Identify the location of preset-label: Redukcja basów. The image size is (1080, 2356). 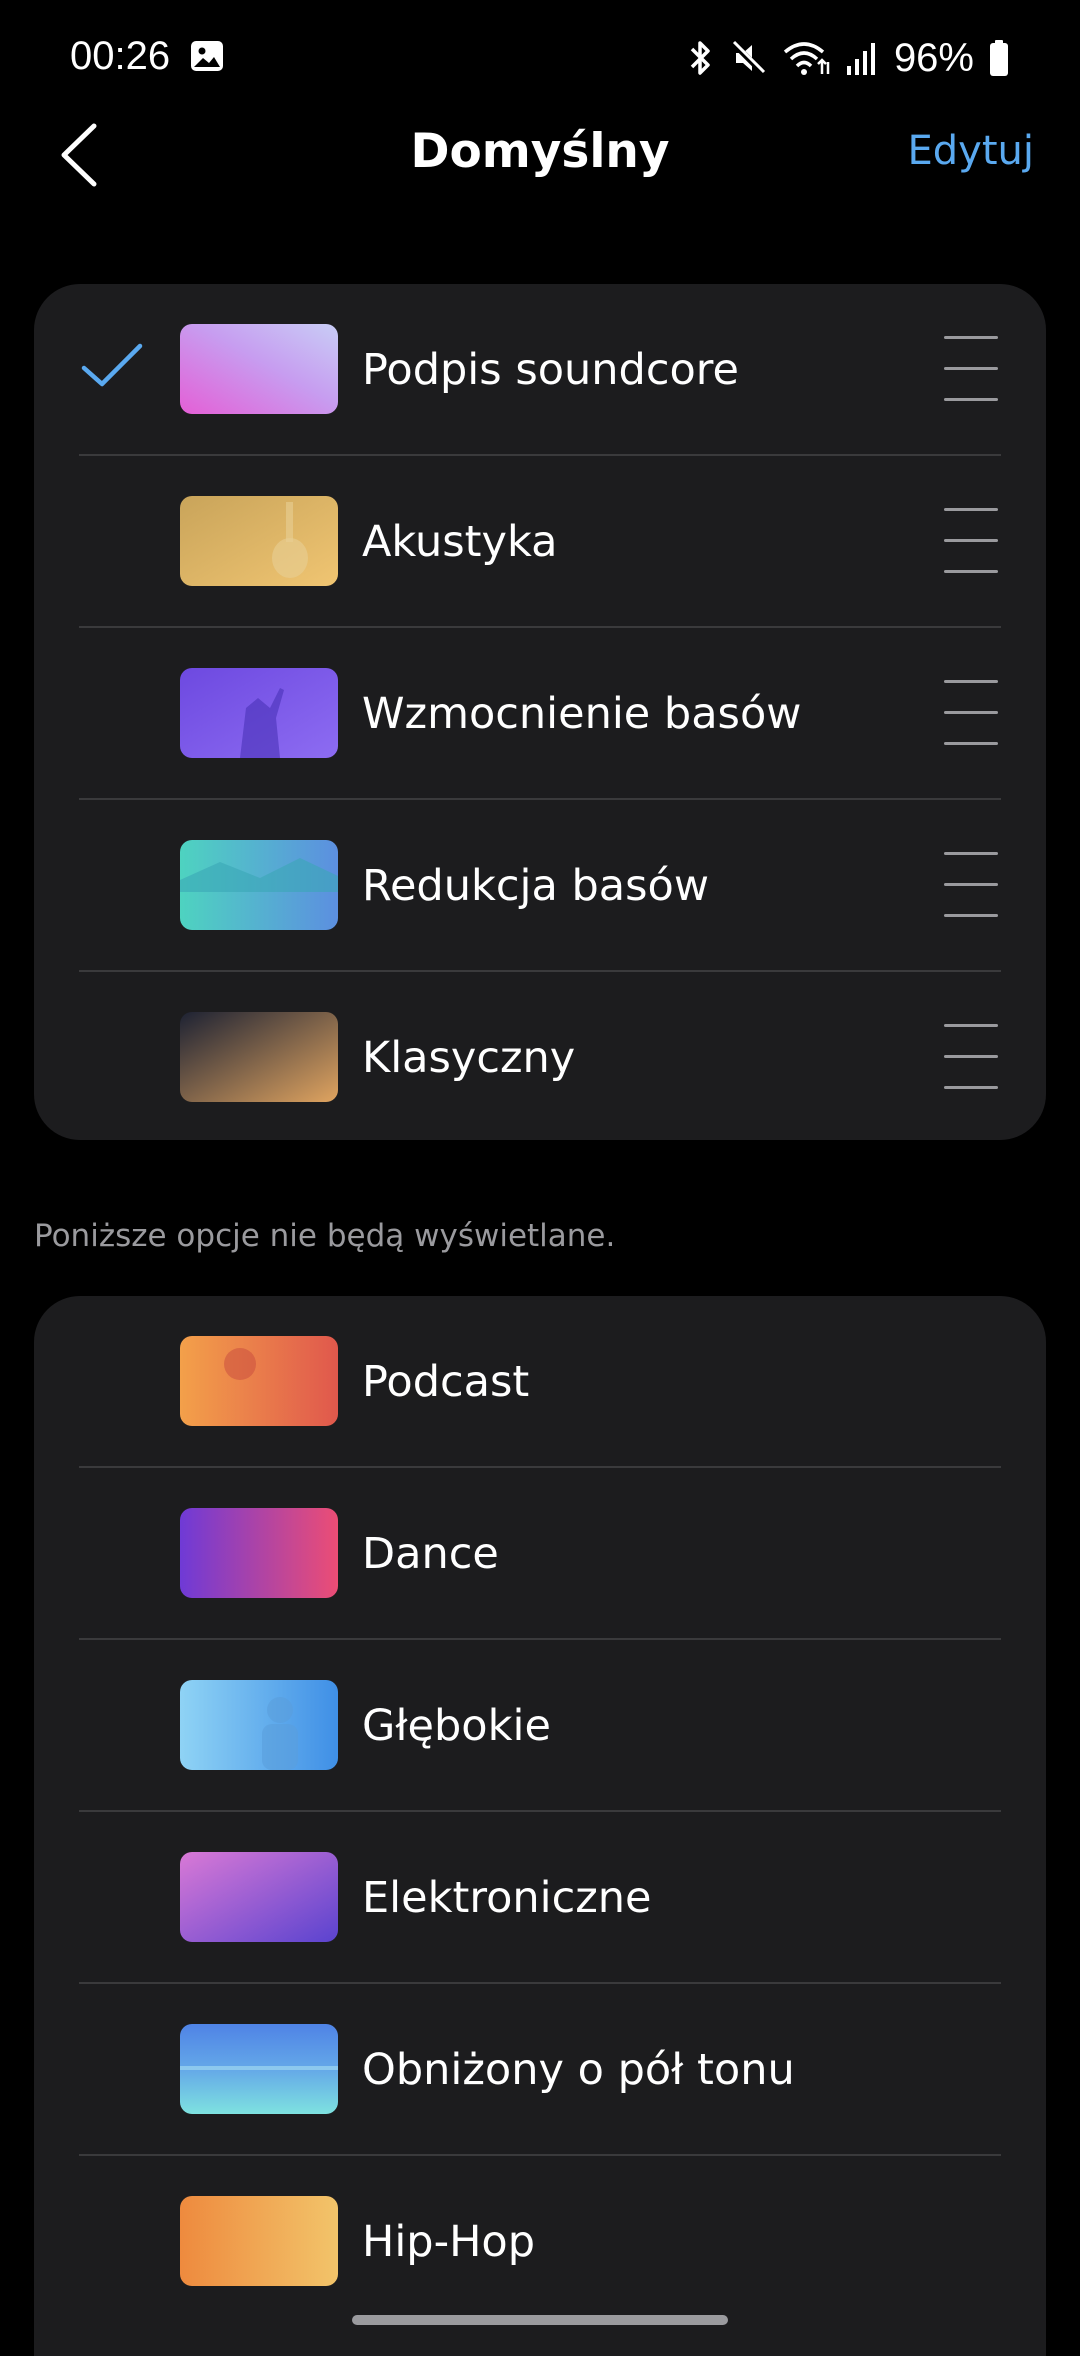
(535, 886).